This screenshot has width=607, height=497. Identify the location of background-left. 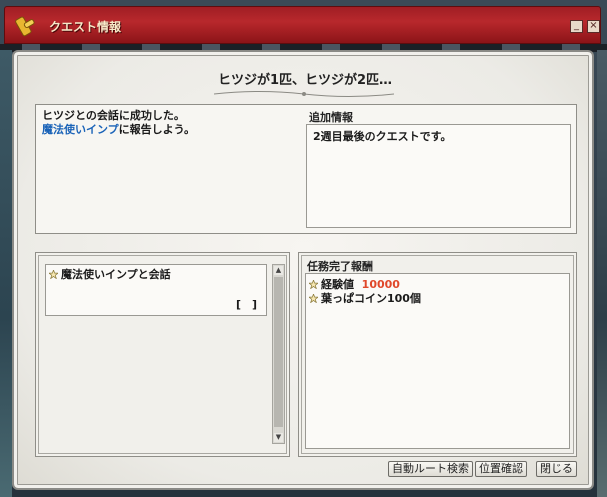
(6, 273).